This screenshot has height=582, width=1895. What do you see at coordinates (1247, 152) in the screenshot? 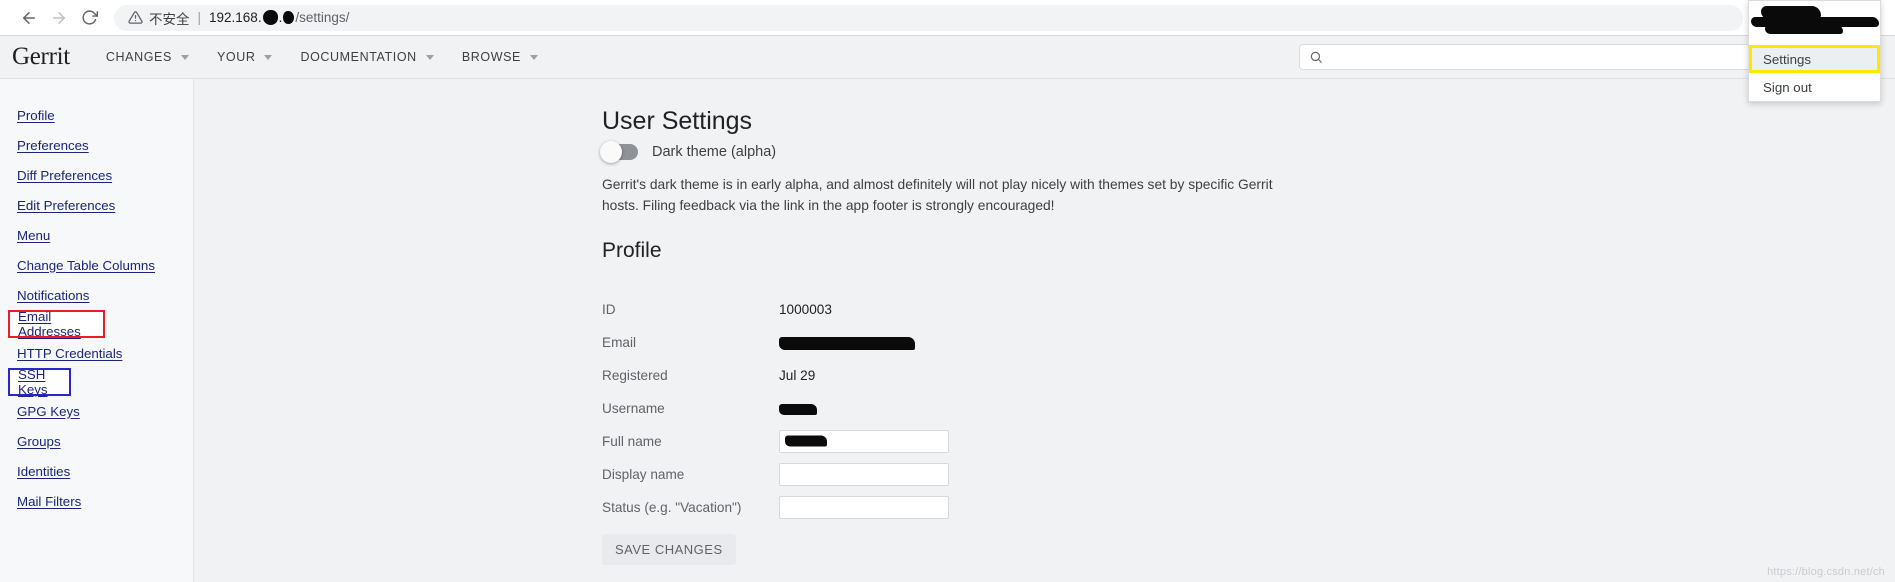
I see `dark-theme-row: Dark theme (alpha)` at bounding box center [1247, 152].